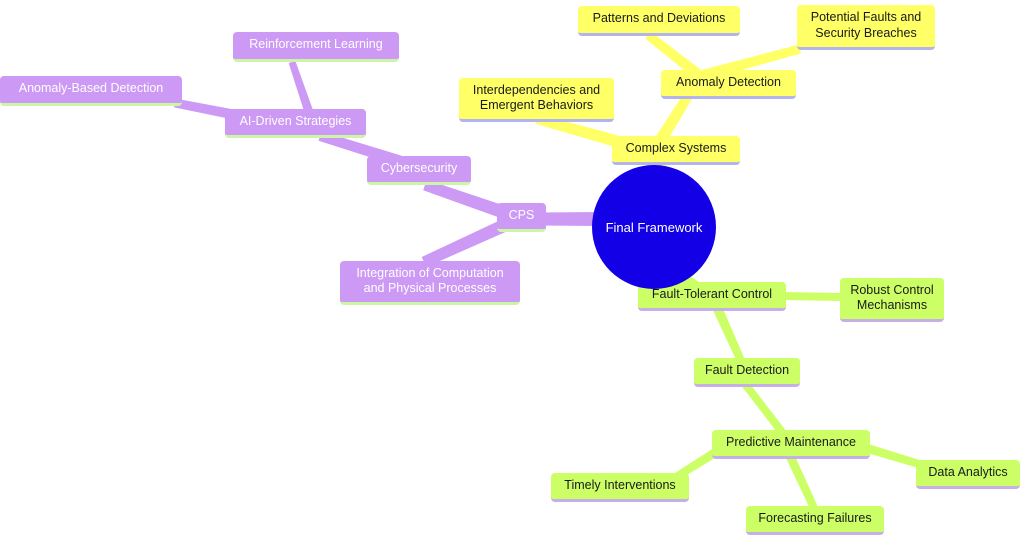 This screenshot has width=1024, height=544. I want to click on node-cybersecurity: Cybersecurity, so click(419, 170).